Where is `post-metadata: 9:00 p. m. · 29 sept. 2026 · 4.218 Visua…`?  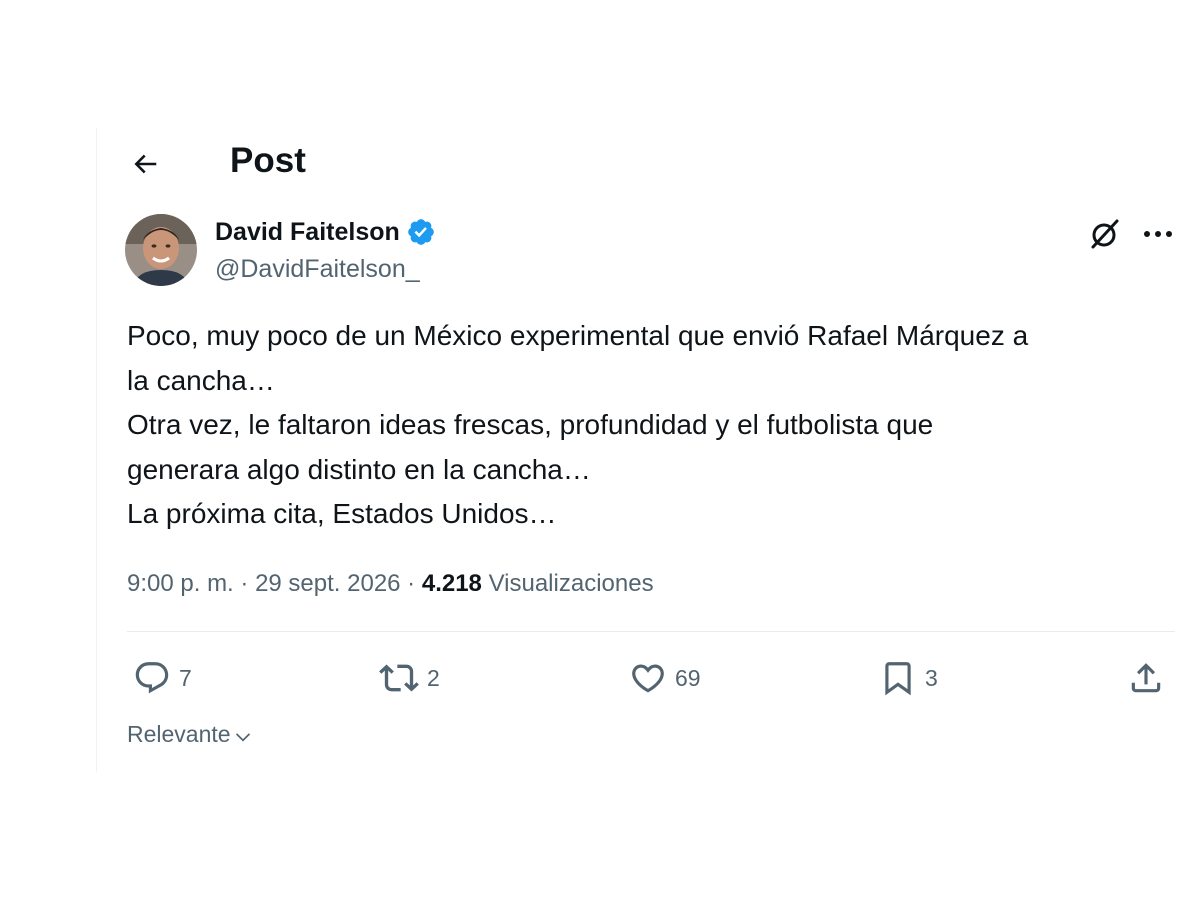
post-metadata: 9:00 p. m. · 29 sept. 2026 · 4.218 Visua… is located at coordinates (390, 584).